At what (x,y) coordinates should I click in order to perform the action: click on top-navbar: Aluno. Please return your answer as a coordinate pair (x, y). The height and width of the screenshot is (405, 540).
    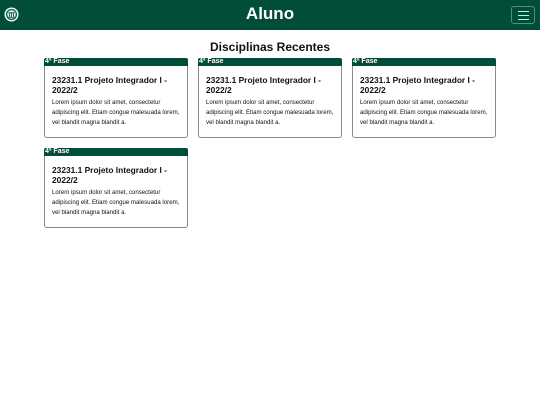
    Looking at the image, I should click on (270, 15).